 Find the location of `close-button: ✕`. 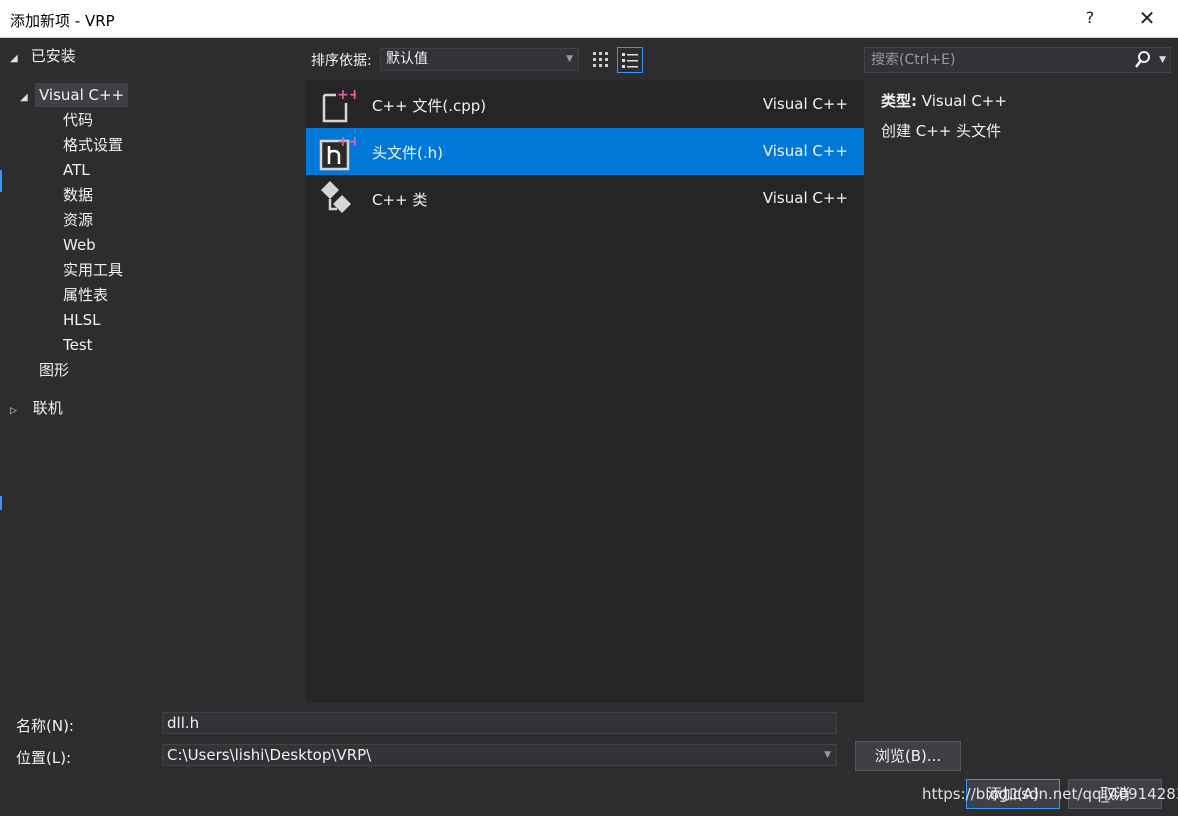

close-button: ✕ is located at coordinates (1147, 19).